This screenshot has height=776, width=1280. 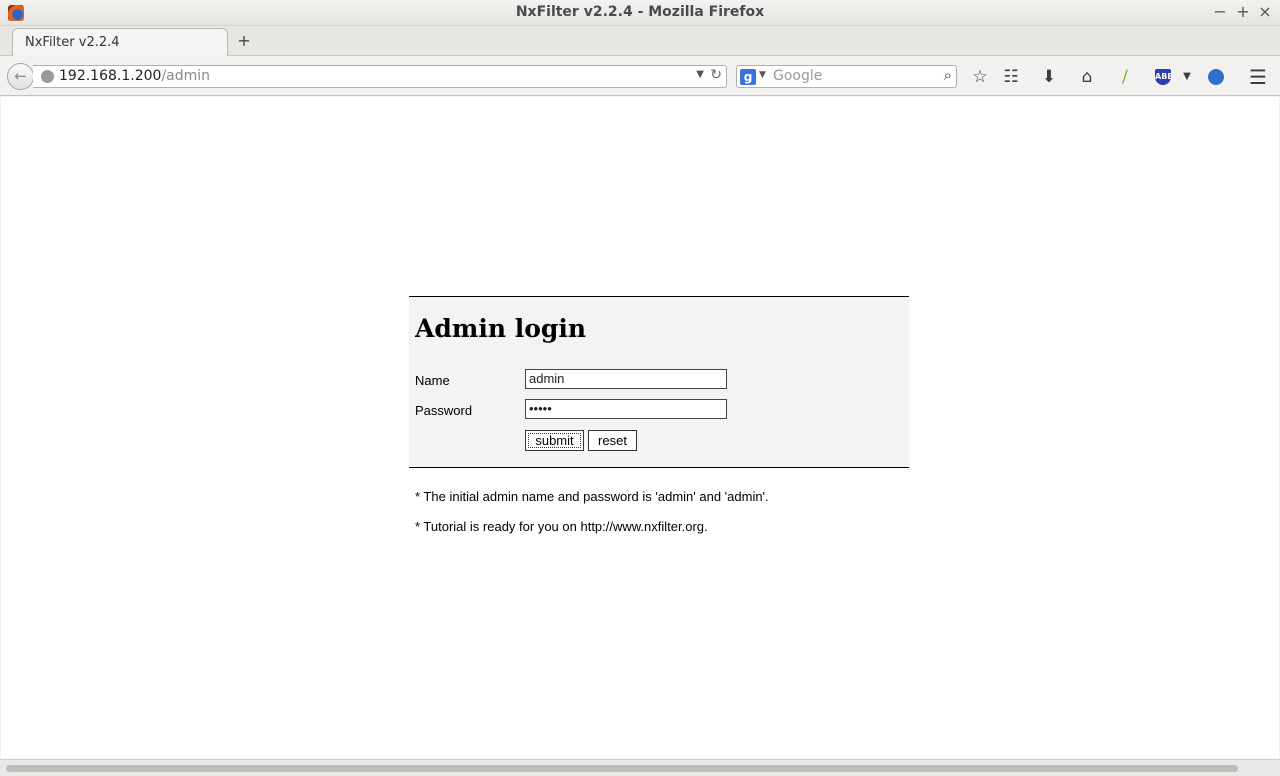 I want to click on url-bar: 192.168.1.200/admin ▼ ↻, so click(x=380, y=76).